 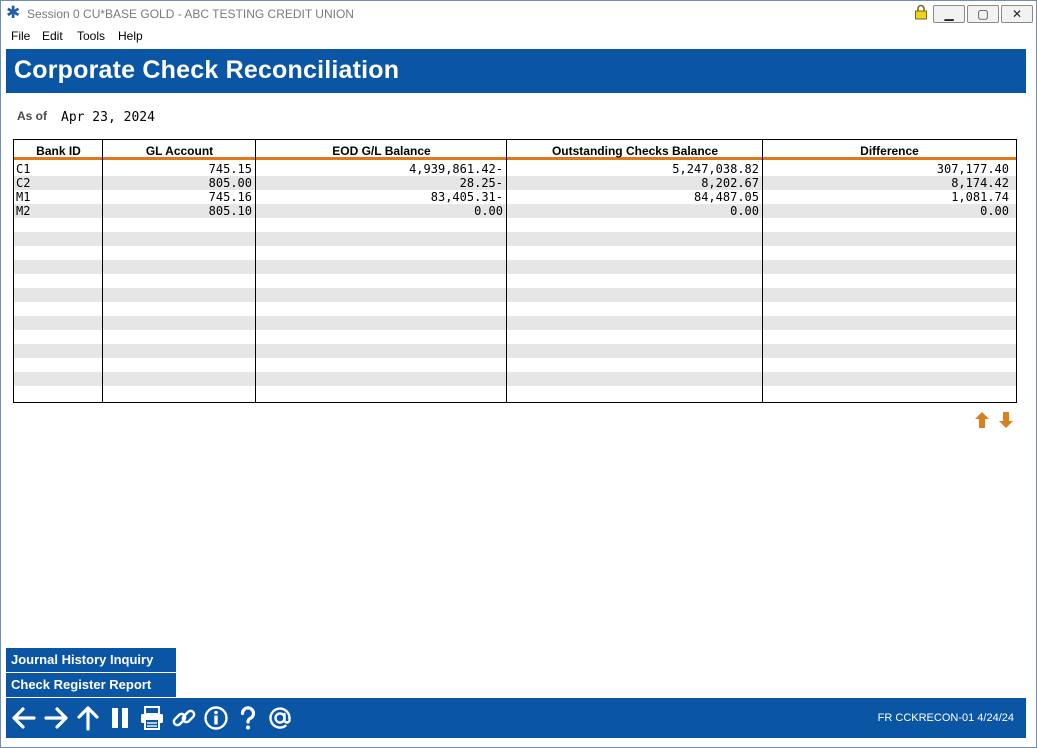 I want to click on screen-code: FR CCKRECON-01 4/24/24, so click(x=945, y=718).